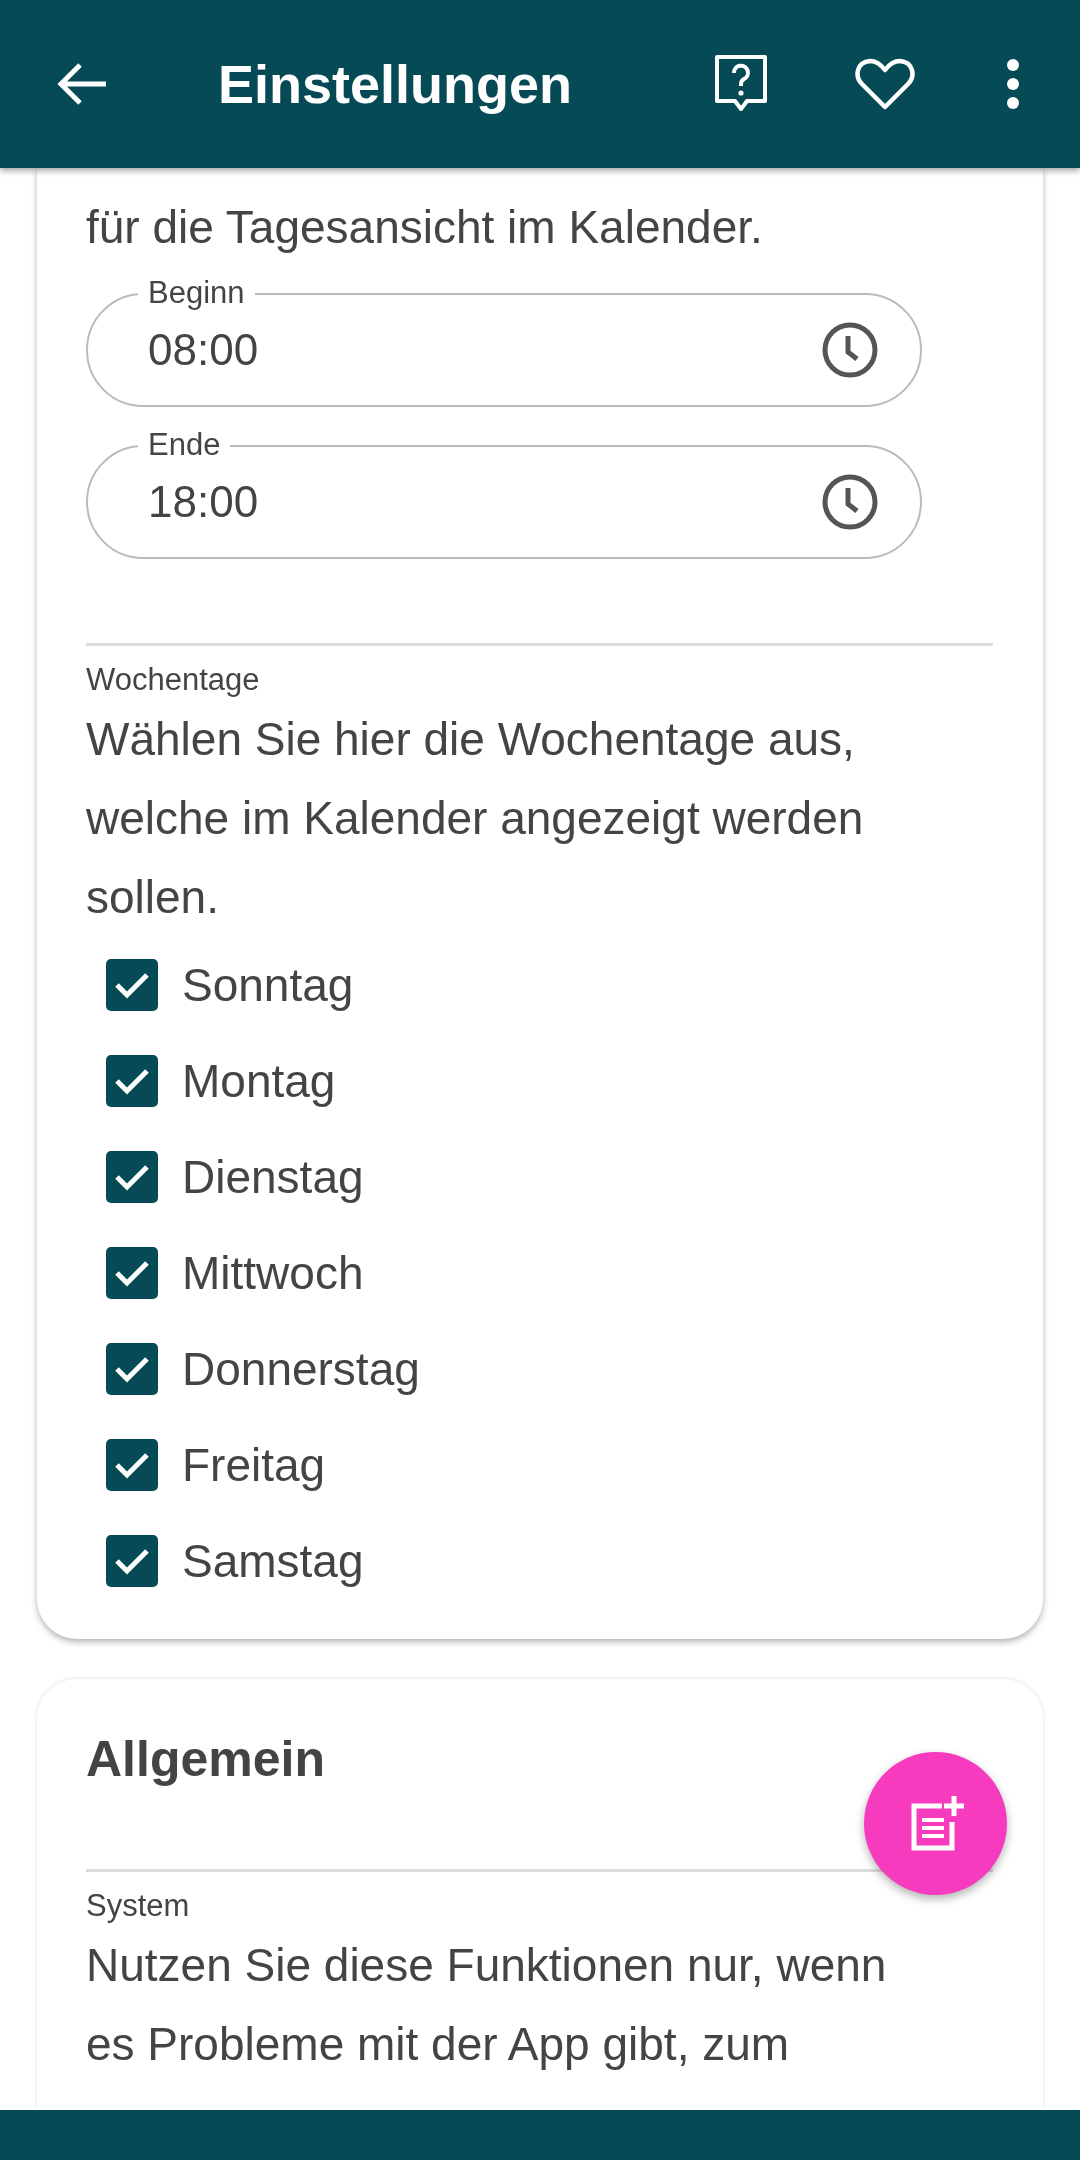 Image resolution: width=1080 pixels, height=2160 pixels. I want to click on weekday-label: Montag, so click(259, 1081).